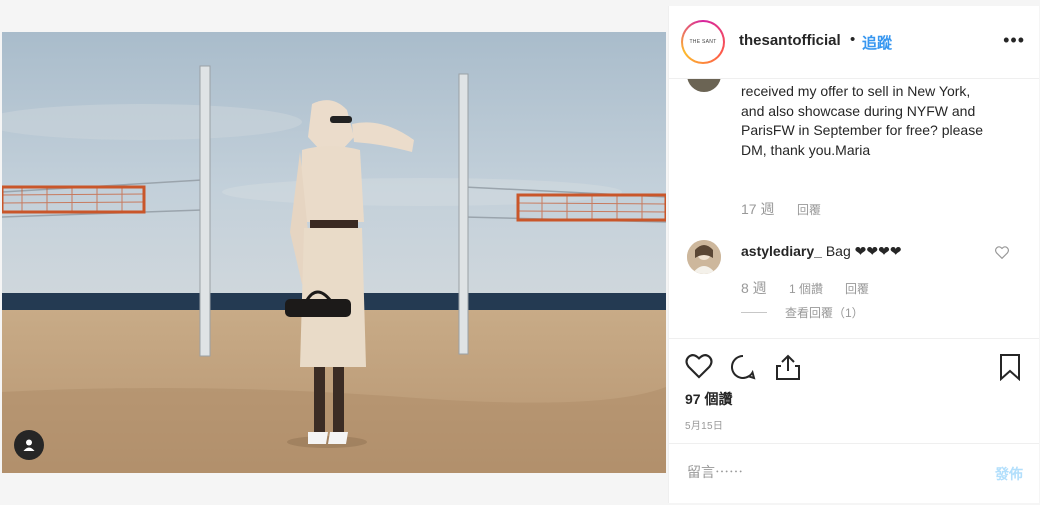  Describe the element at coordinates (754, 312) in the screenshot. I see `replies-divider` at that location.